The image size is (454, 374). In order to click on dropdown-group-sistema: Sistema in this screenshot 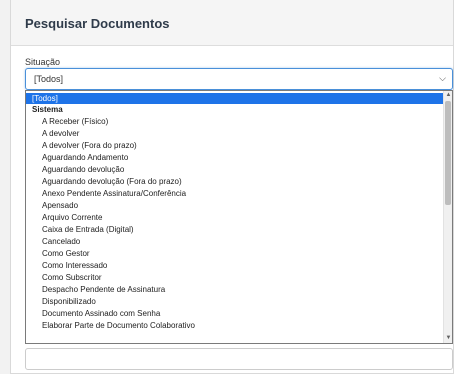, I will do `click(47, 109)`.